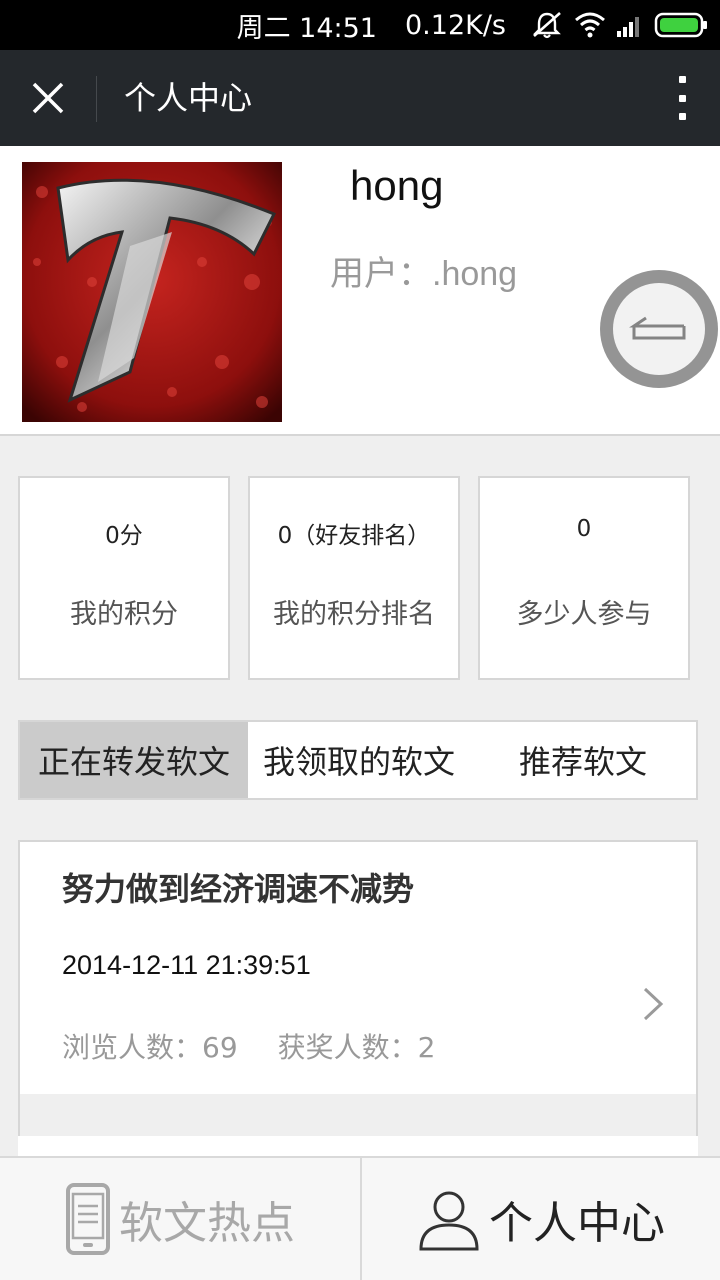 The image size is (720, 1280). I want to click on title-divider, so click(96, 99).